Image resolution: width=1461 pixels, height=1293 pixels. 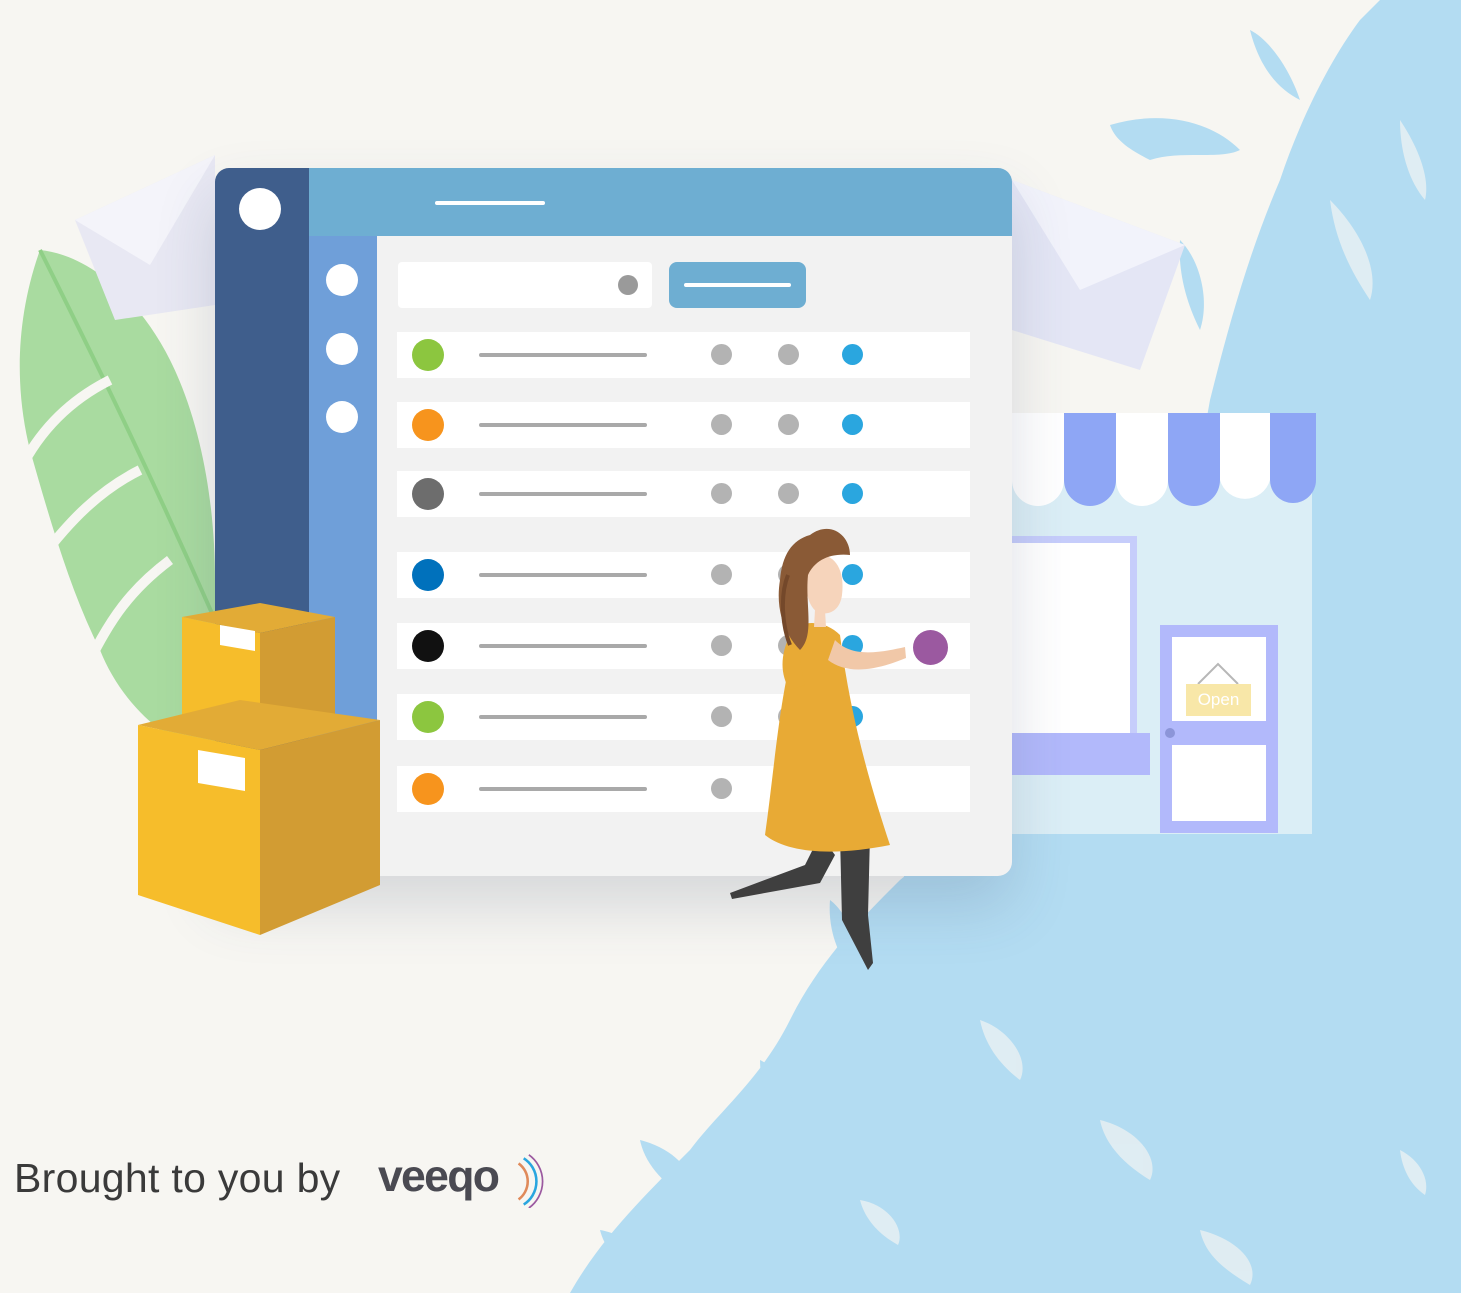 I want to click on handled-order-dot, so click(x=930, y=647).